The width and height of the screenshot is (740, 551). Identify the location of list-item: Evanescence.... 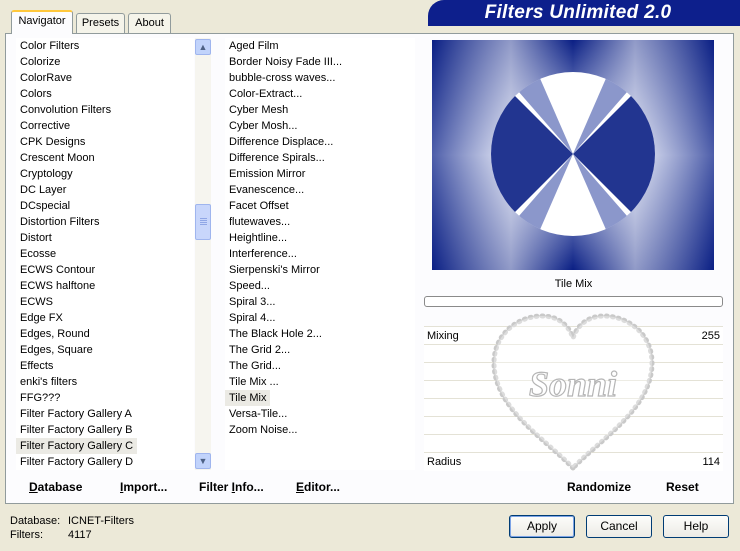
(266, 190).